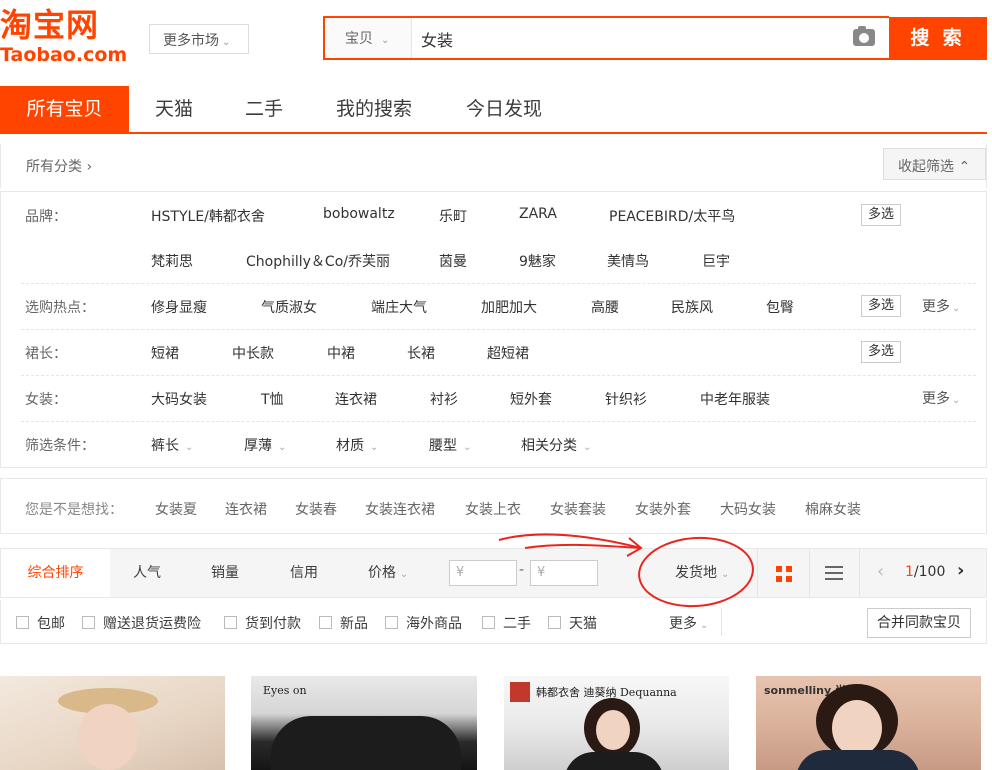  Describe the element at coordinates (74, 510) in the screenshot. I see `did-you-mean-label: 您是不是想找：` at that location.